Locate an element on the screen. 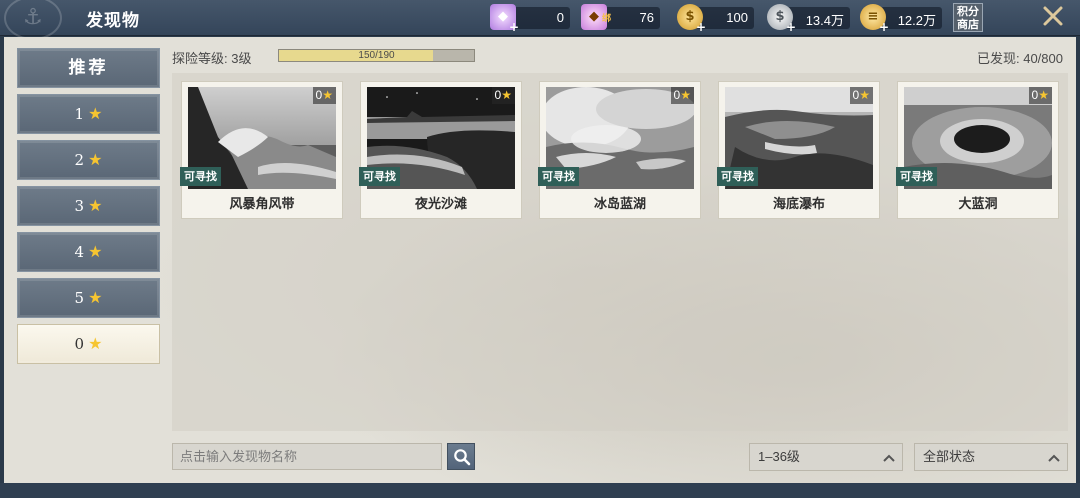 This screenshot has height=498, width=1080. gold-coin-icon: $ + is located at coordinates (691, 18).